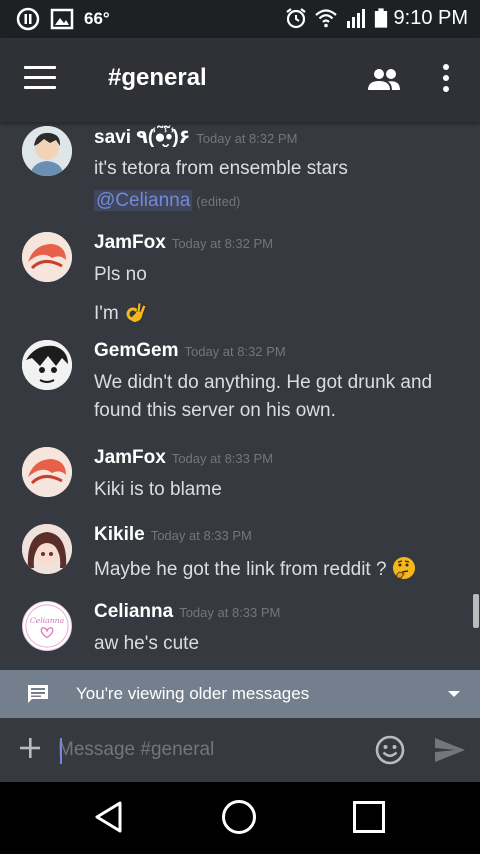 The width and height of the screenshot is (480, 854). What do you see at coordinates (221, 168) in the screenshot?
I see `message-text: it's tetora from ensemble stars` at bounding box center [221, 168].